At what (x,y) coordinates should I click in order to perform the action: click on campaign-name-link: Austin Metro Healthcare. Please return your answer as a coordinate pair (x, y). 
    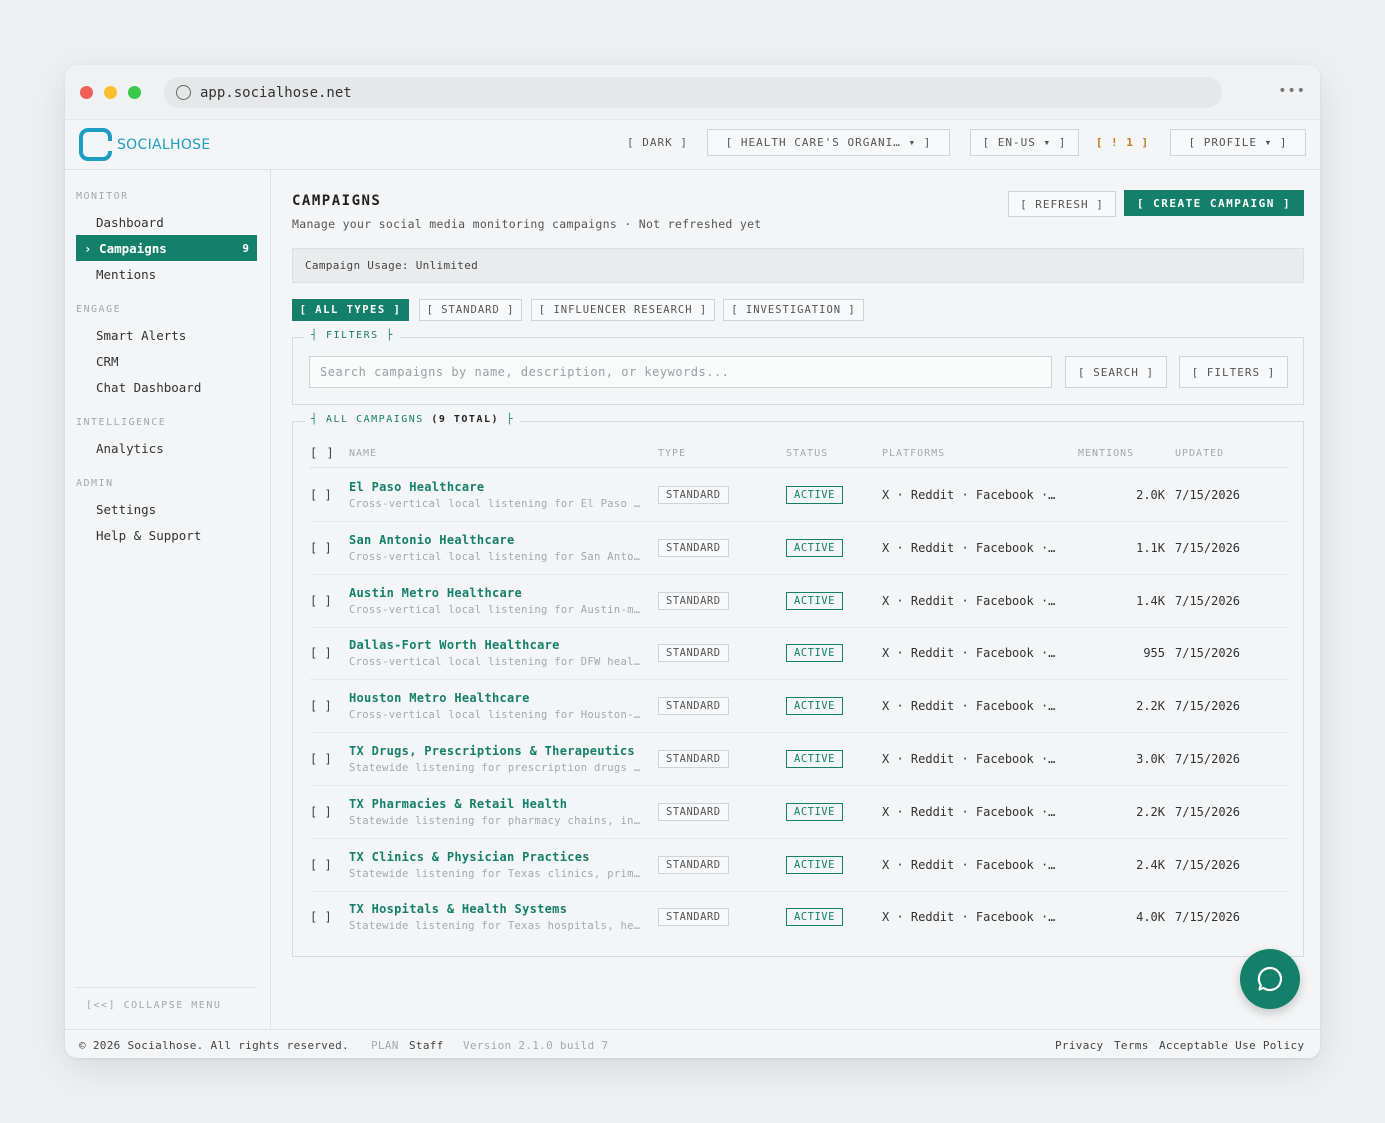
    Looking at the image, I should click on (435, 593).